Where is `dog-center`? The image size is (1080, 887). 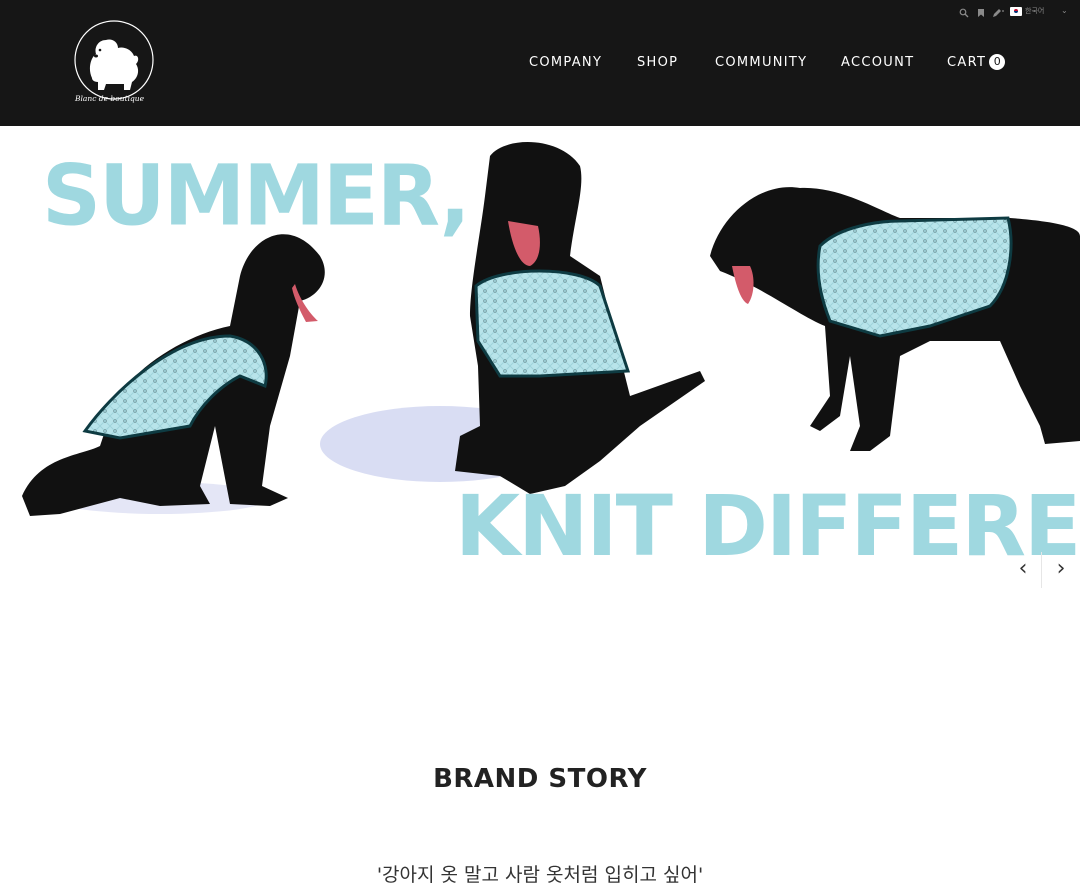 dog-center is located at coordinates (580, 318).